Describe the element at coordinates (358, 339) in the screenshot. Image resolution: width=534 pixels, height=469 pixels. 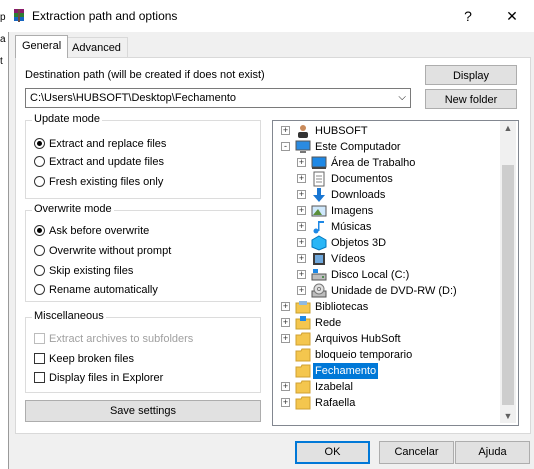
I see `tree-node-label: Arquivos HubSoft` at that location.